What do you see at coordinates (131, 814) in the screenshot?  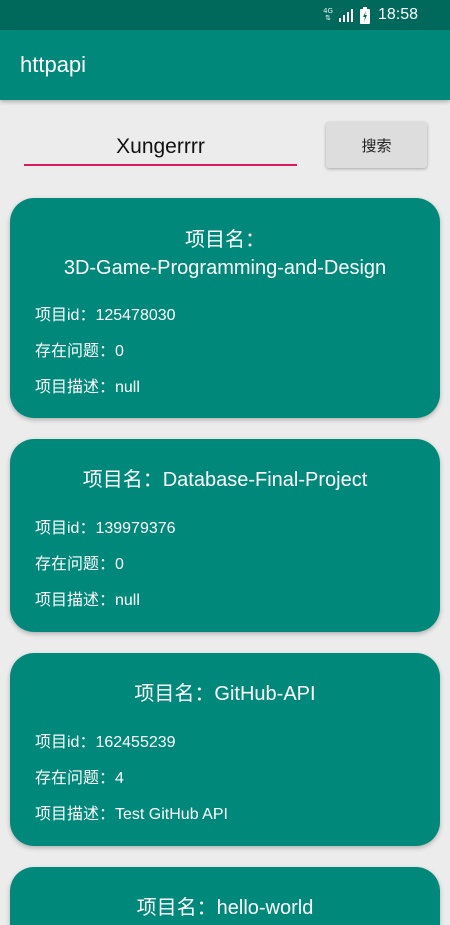 I see `repo-description: 项目描述：Test GitHub API` at bounding box center [131, 814].